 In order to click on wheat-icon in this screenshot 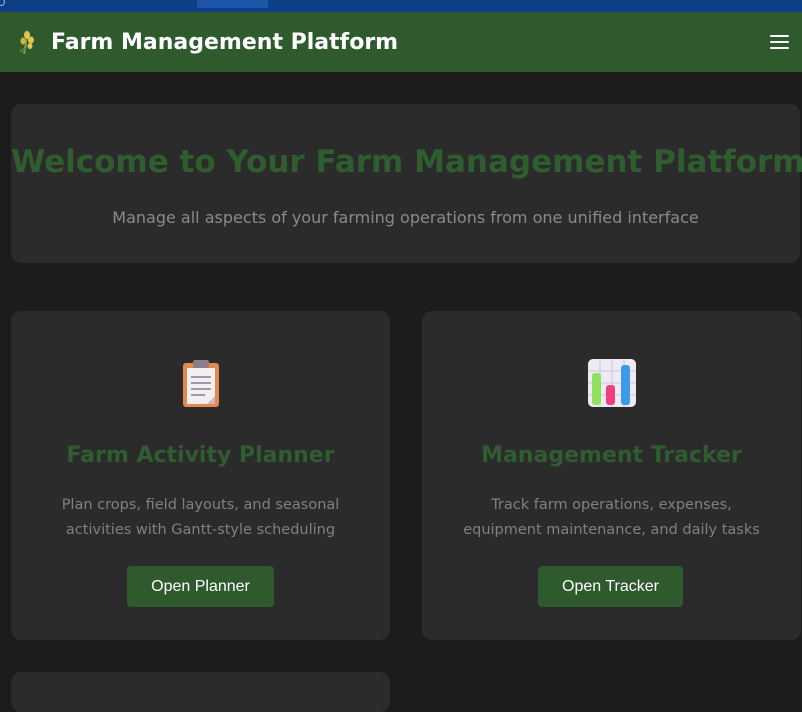, I will do `click(28, 43)`.